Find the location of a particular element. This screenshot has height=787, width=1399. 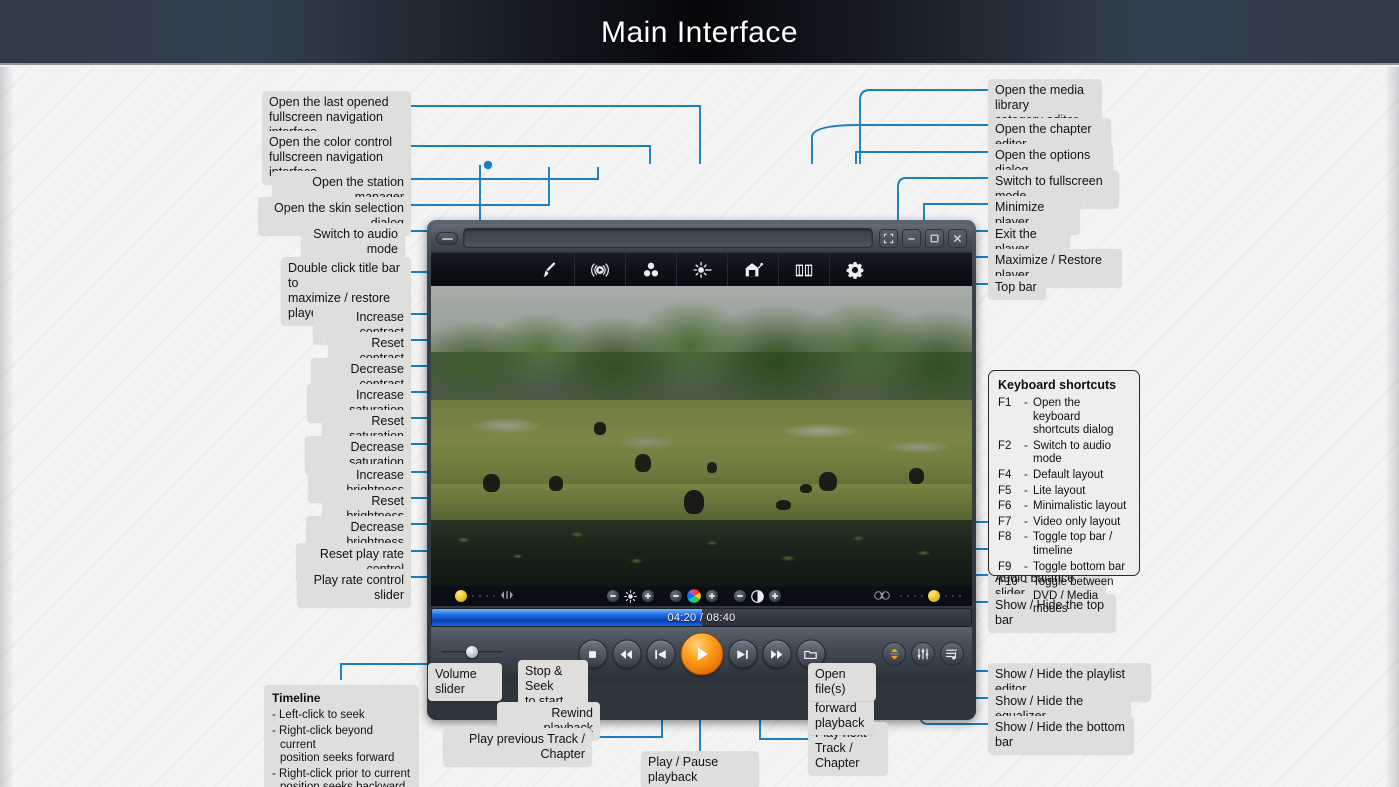

video-treeline is located at coordinates (701, 352).